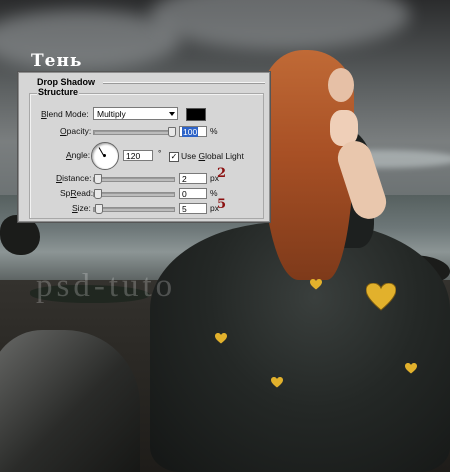  What do you see at coordinates (214, 131) in the screenshot?
I see `opacity-unit: %` at bounding box center [214, 131].